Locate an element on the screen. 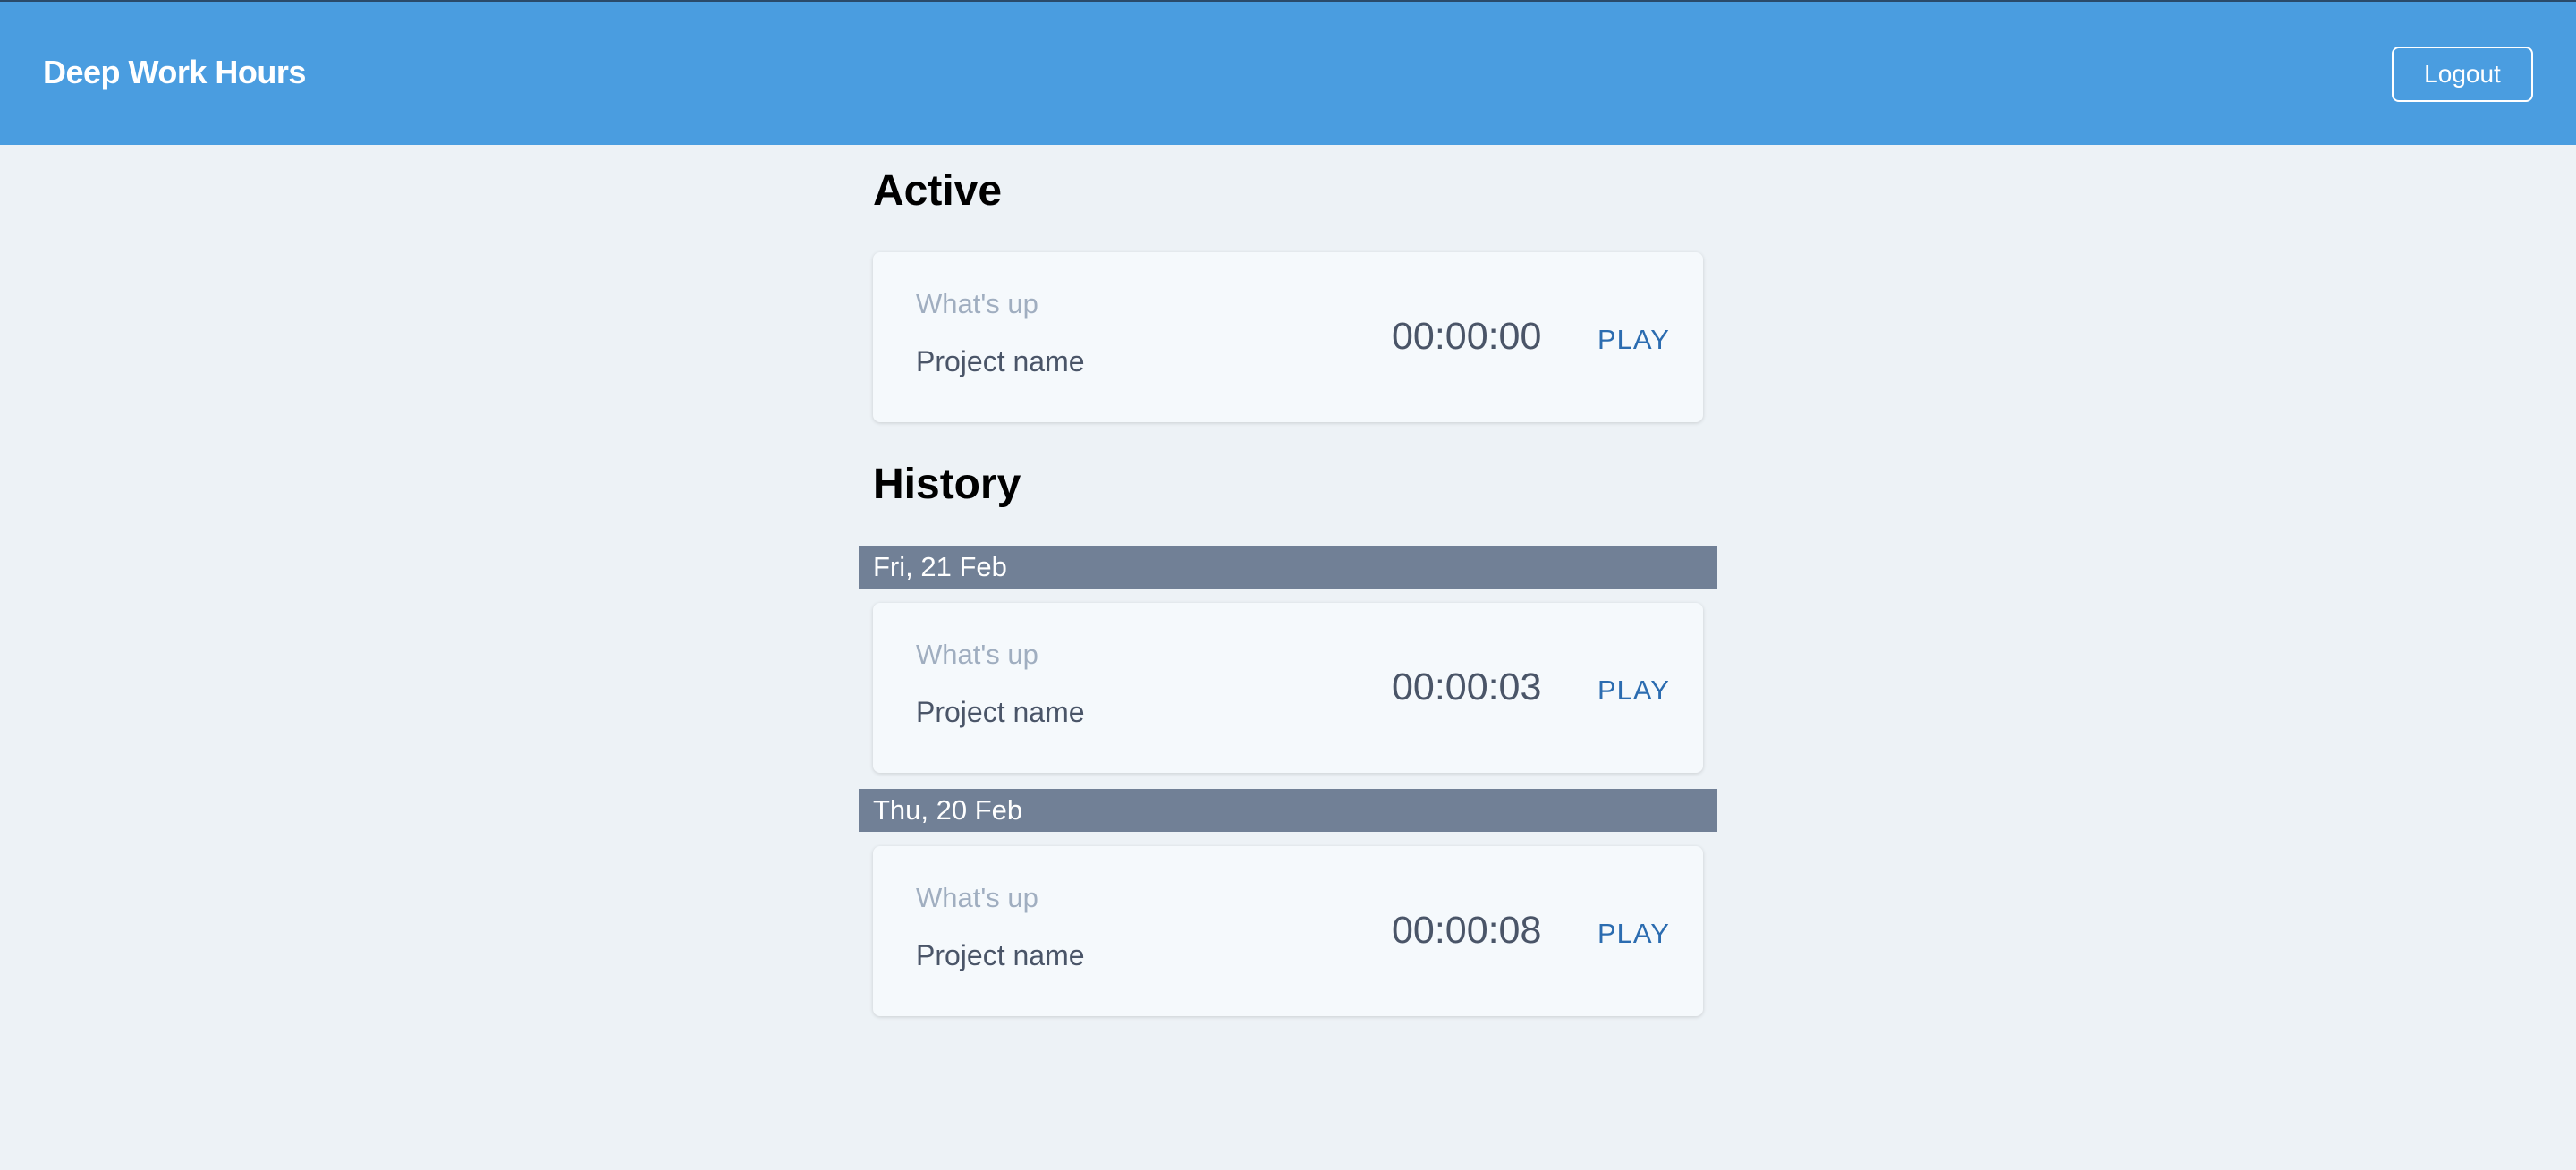 The image size is (2576, 1170). timer-display: 00:00:03 is located at coordinates (1467, 687).